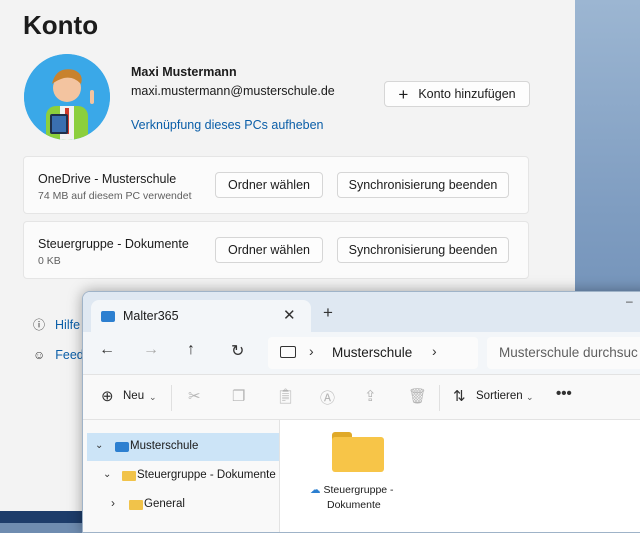  I want to click on avatar, so click(67, 97).